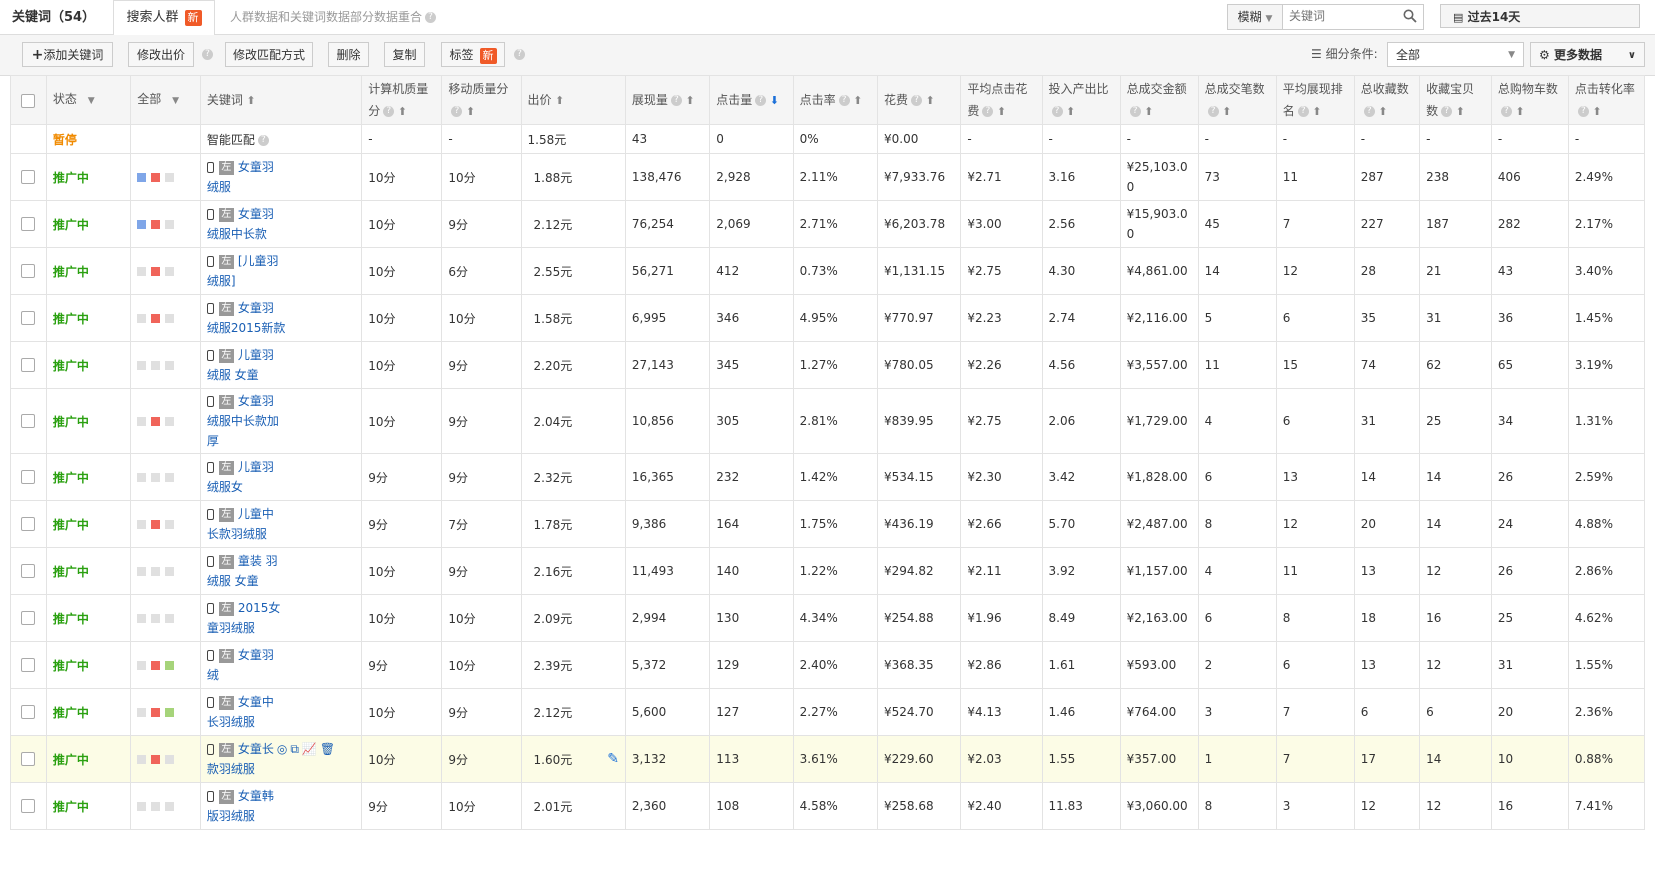  What do you see at coordinates (1410, 16) in the screenshot?
I see `search-icon` at bounding box center [1410, 16].